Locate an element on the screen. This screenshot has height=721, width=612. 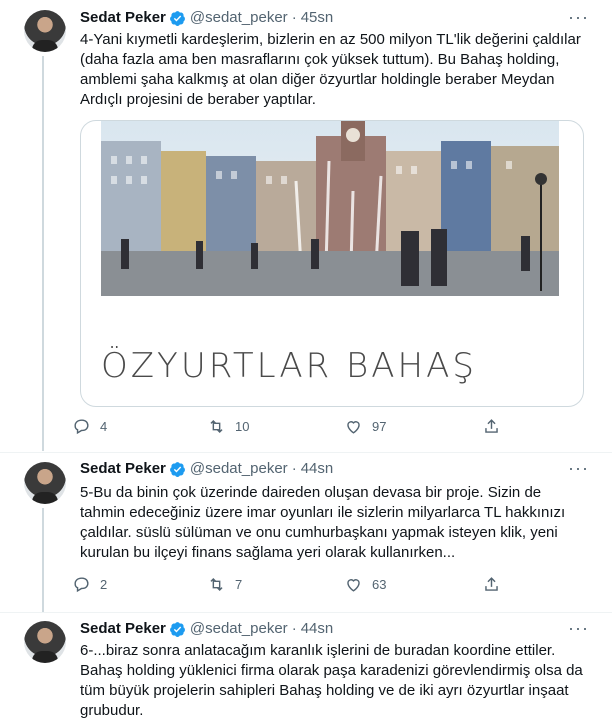
retweet-button: 10 is located at coordinates (228, 426).